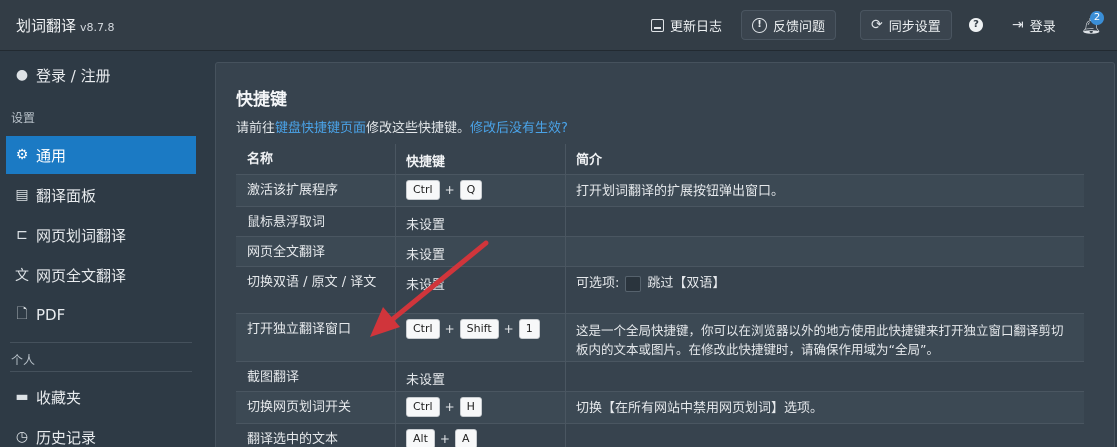  What do you see at coordinates (316, 337) in the screenshot?
I see `shortcut-name: 打开独立翻译窗口` at bounding box center [316, 337].